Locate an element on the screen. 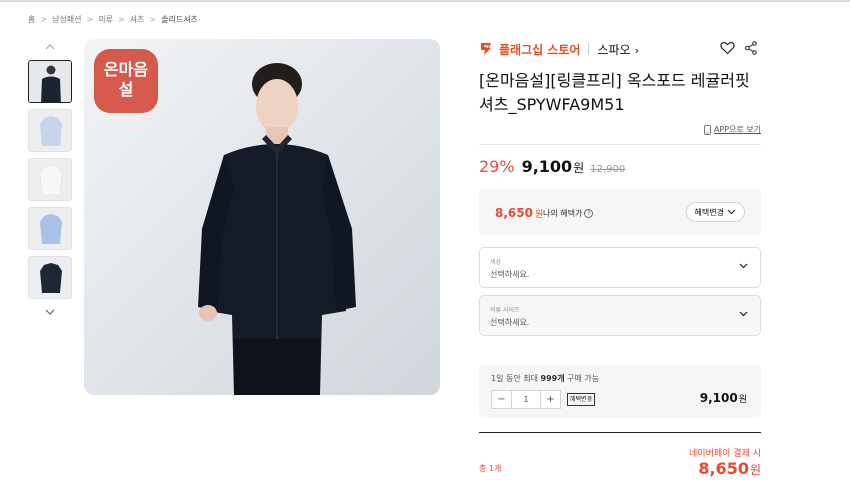 This screenshot has height=480, width=850. promo-badge-line2: 설 is located at coordinates (126, 89).